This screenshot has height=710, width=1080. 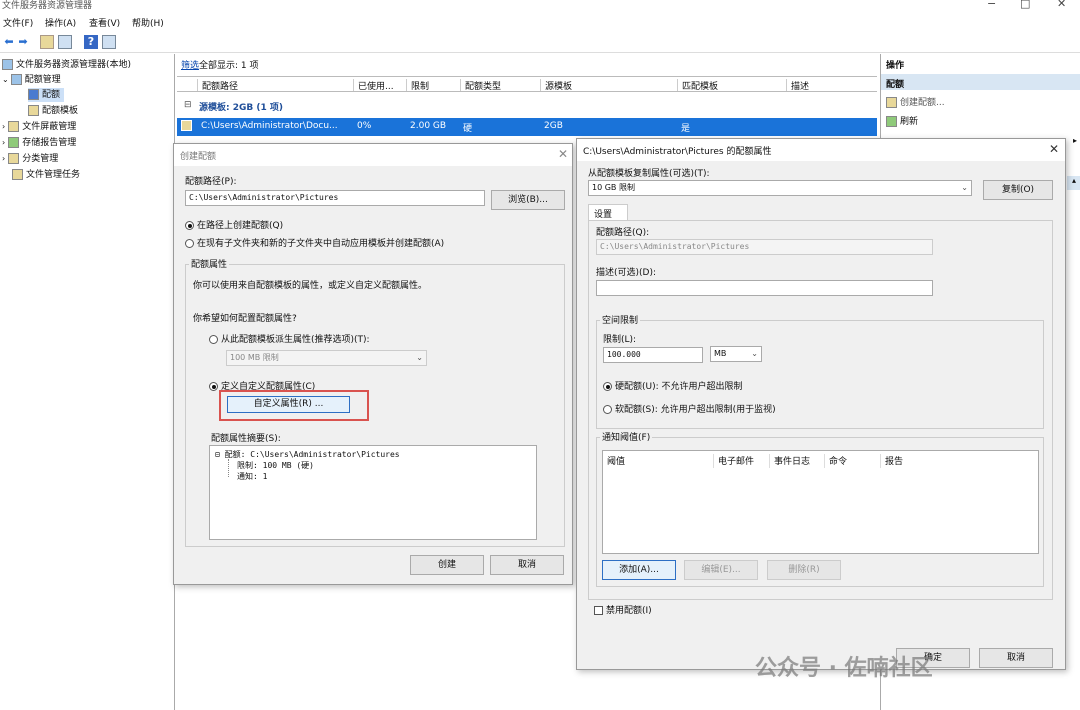 What do you see at coordinates (31, 80) in the screenshot?
I see `tree-quota-management: ⌄ 配额管理` at bounding box center [31, 80].